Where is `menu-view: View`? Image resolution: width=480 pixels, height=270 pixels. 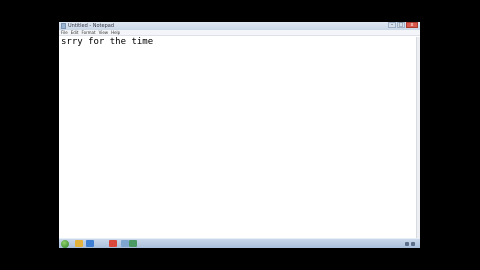
menu-view: View is located at coordinates (104, 32).